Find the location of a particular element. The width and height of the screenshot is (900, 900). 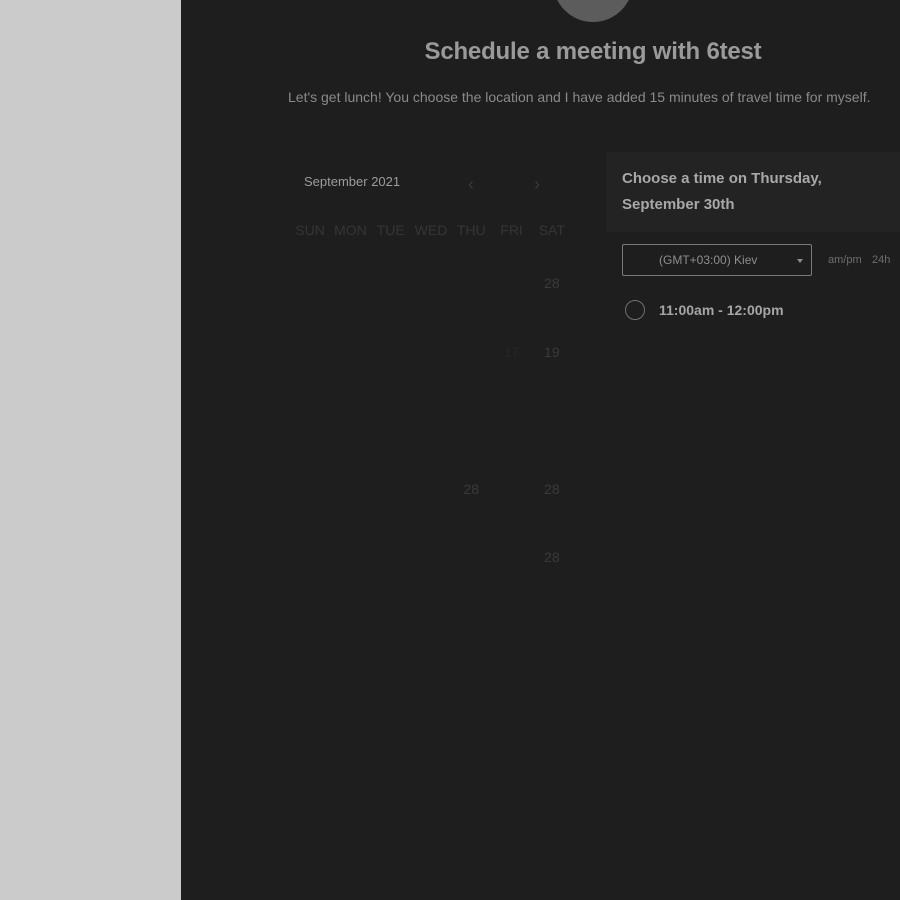

ampm-format-toggle: am/pm is located at coordinates (845, 260).